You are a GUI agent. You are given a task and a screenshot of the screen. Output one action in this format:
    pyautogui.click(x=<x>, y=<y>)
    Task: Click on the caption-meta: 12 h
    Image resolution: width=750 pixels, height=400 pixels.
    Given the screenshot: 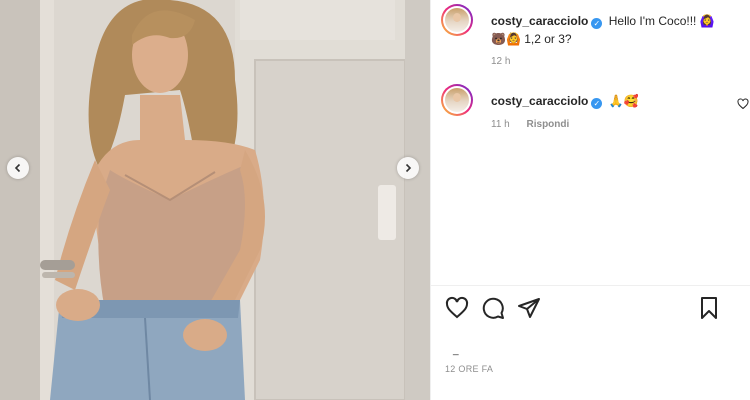 What is the action you would take?
    pyautogui.click(x=507, y=61)
    